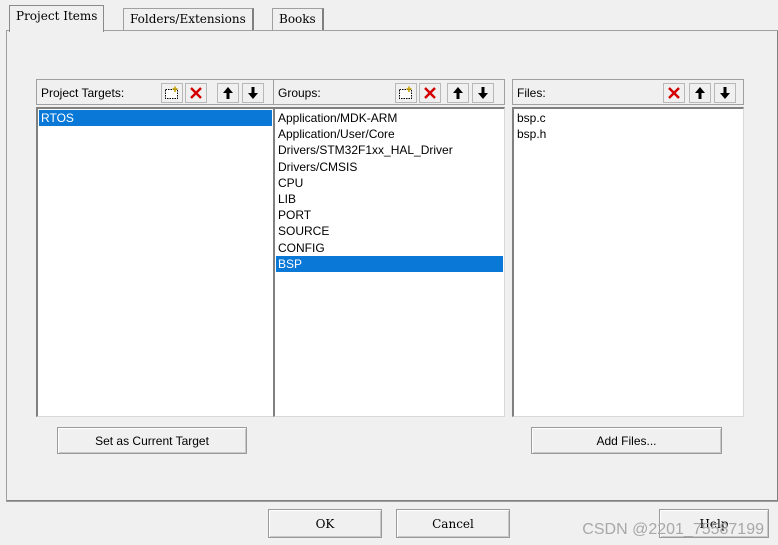 Image resolution: width=778 pixels, height=545 pixels. What do you see at coordinates (155, 118) in the screenshot?
I see `list-item: RTOS` at bounding box center [155, 118].